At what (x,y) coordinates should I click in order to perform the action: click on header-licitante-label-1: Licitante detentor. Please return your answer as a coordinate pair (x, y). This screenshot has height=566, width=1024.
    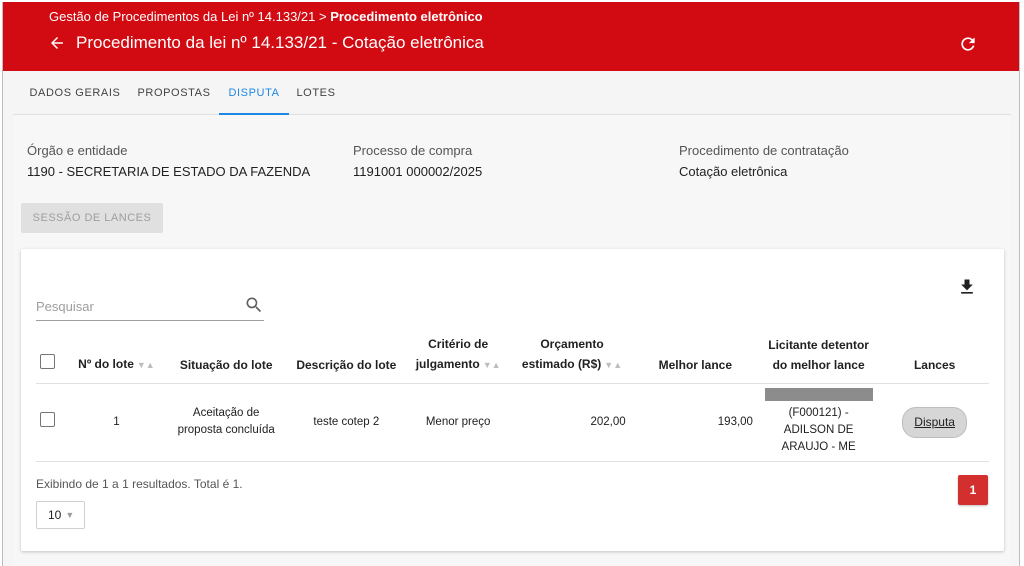
    Looking at the image, I should click on (818, 344).